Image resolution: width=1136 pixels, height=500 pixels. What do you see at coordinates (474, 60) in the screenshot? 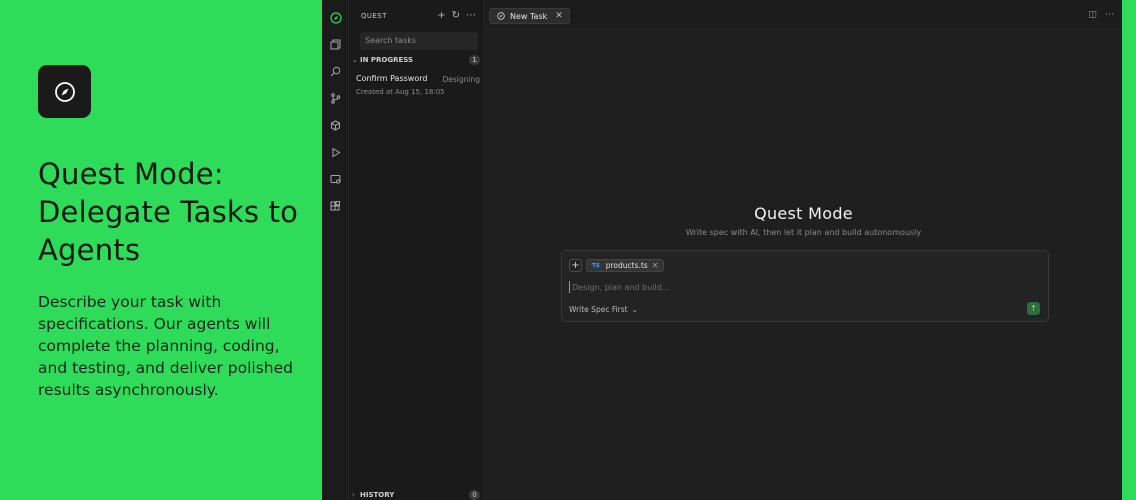
I see `group-count-badge: 1` at bounding box center [474, 60].